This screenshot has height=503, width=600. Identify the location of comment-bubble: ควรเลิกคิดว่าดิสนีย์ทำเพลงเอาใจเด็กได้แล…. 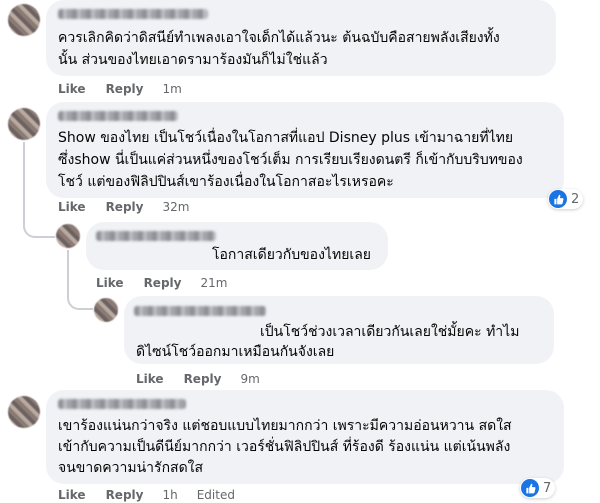
(301, 38).